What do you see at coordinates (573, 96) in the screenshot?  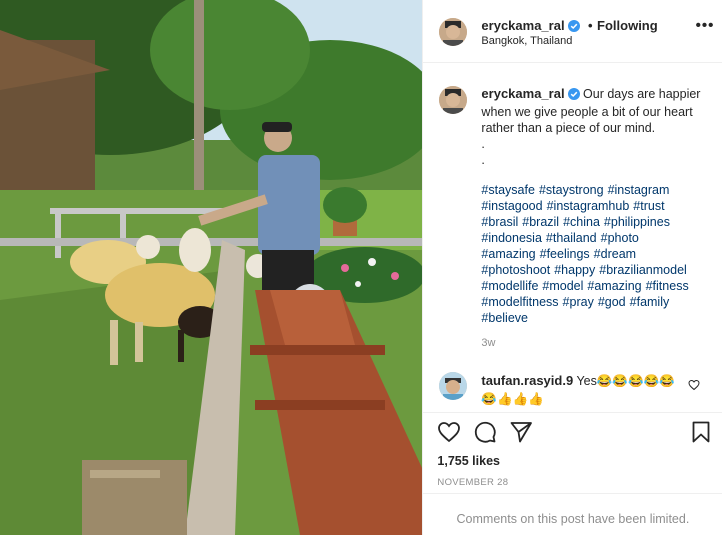 I see `verified-badge-icon` at bounding box center [573, 96].